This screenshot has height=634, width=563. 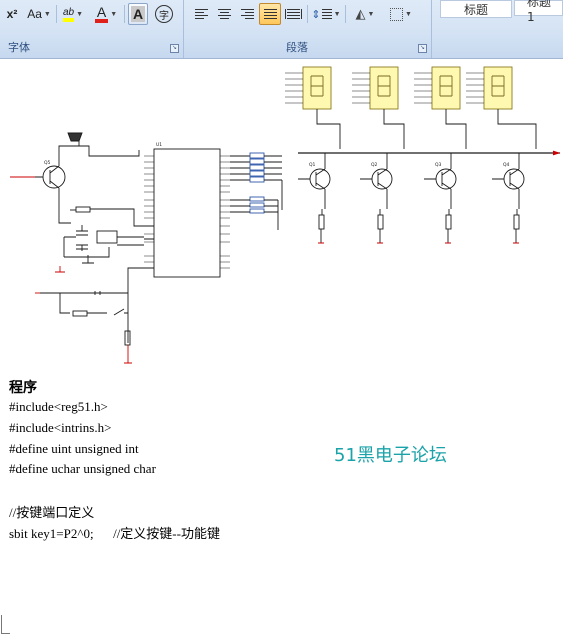 What do you see at coordinates (422, 48) in the screenshot?
I see `paragraph-dialog-launcher-icon: ↘` at bounding box center [422, 48].